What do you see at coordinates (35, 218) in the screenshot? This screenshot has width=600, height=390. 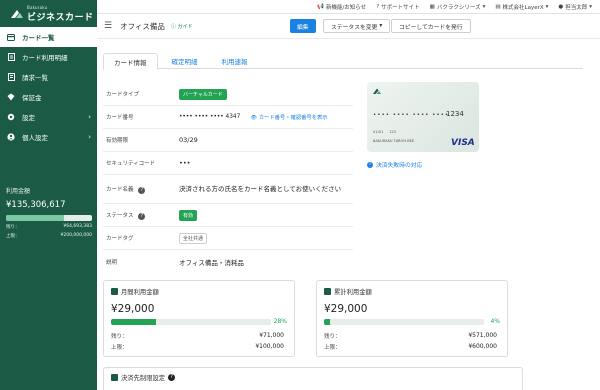 I see `usage-progress-fill` at bounding box center [35, 218].